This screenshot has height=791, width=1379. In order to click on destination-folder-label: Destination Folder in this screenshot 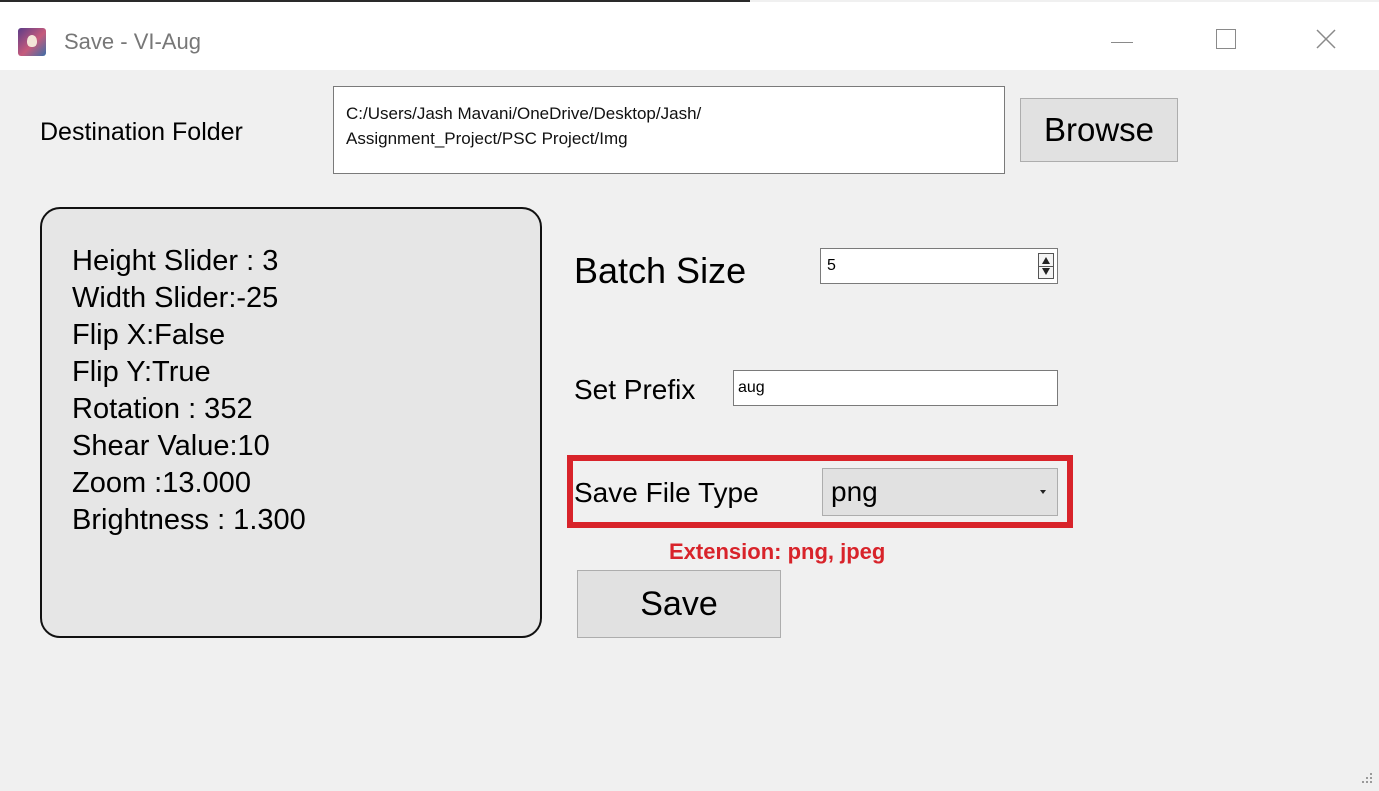, I will do `click(141, 132)`.